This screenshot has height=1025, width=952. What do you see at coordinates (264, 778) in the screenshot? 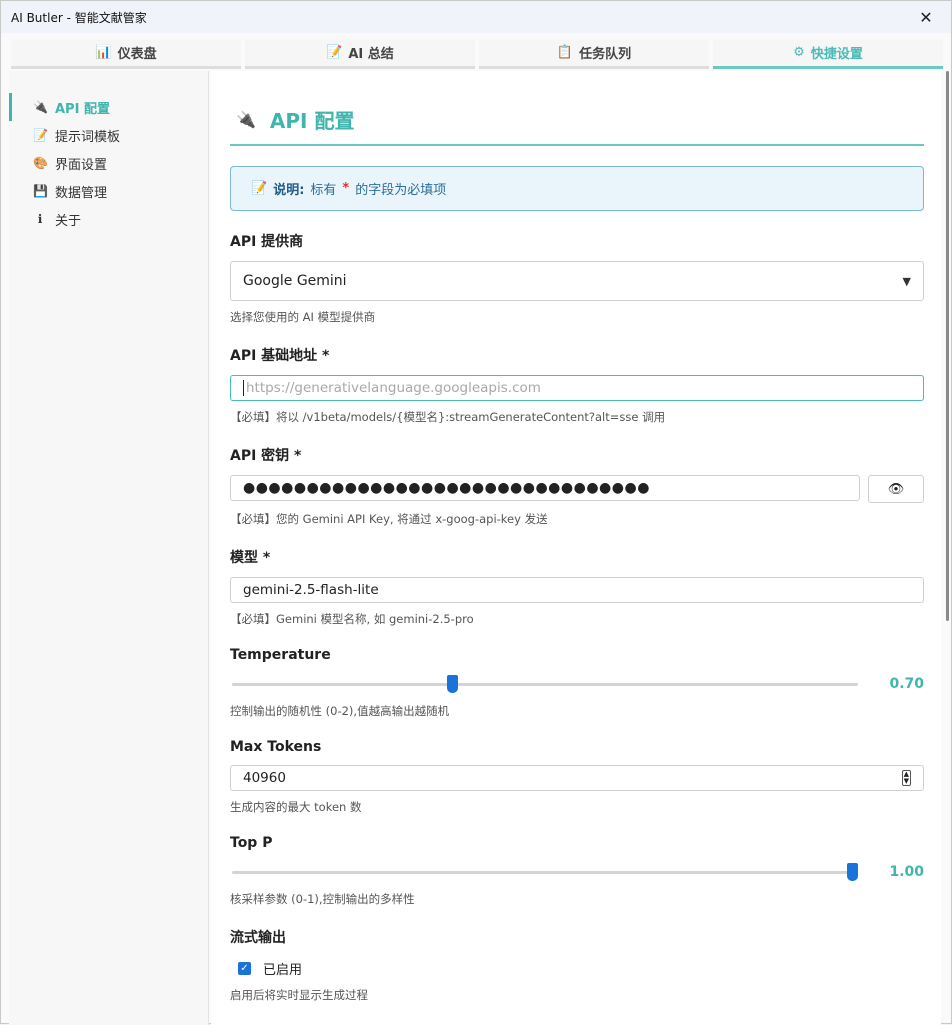
I see `max-tokens-value: 40960` at bounding box center [264, 778].